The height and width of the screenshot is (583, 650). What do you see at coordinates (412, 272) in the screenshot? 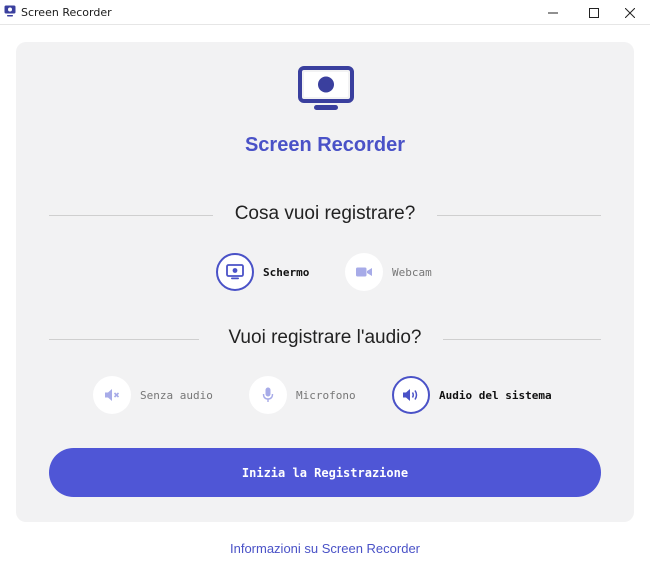
I see `option-label: Webcam` at bounding box center [412, 272].